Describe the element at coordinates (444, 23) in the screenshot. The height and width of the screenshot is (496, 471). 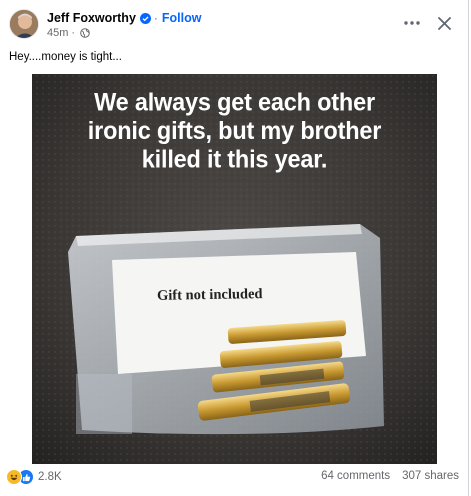
I see `close-icon` at that location.